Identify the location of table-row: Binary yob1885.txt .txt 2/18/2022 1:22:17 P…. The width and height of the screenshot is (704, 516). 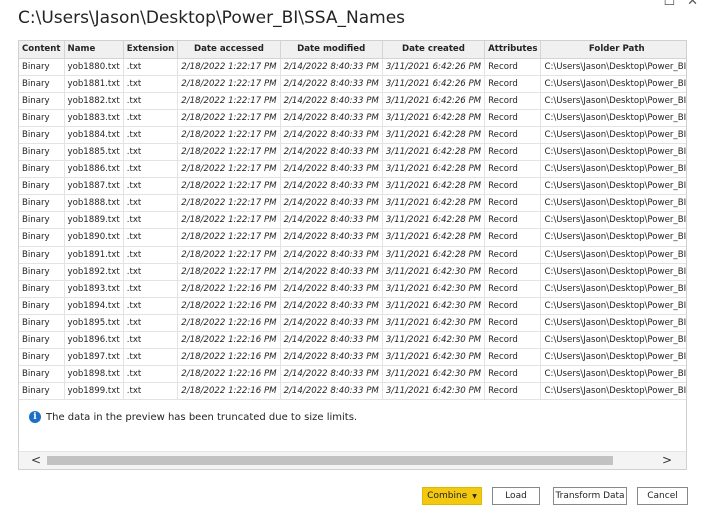
(352, 152).